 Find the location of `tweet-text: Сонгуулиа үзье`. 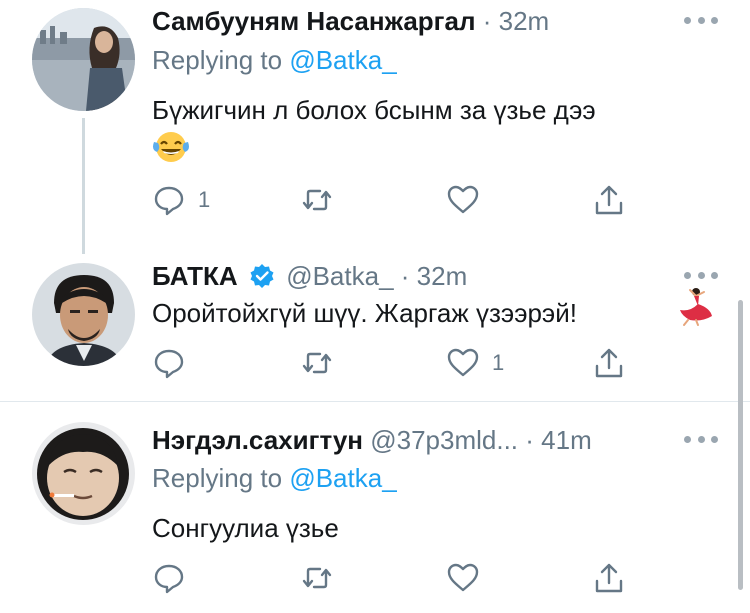

tweet-text: Сонгуулиа үзье is located at coordinates (245, 528).